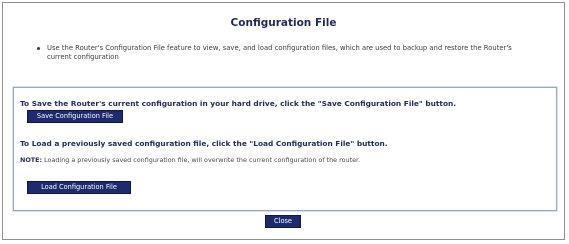  What do you see at coordinates (31, 160) in the screenshot?
I see `note-label: NOTE:` at bounding box center [31, 160].